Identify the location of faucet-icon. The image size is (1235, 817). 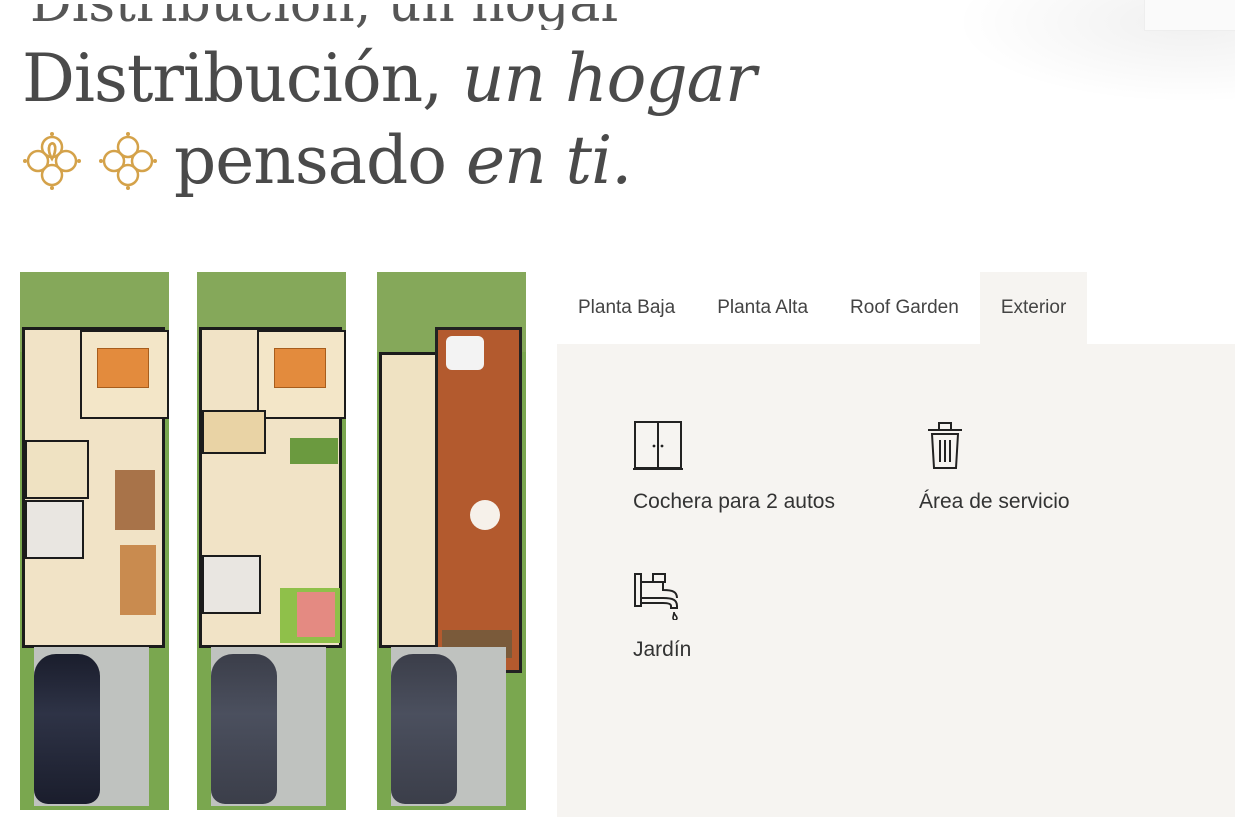
(656, 596).